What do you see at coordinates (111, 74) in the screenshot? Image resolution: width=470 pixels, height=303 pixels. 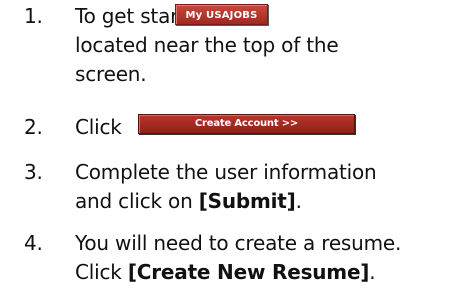 I see `step-text-line: screen.` at bounding box center [111, 74].